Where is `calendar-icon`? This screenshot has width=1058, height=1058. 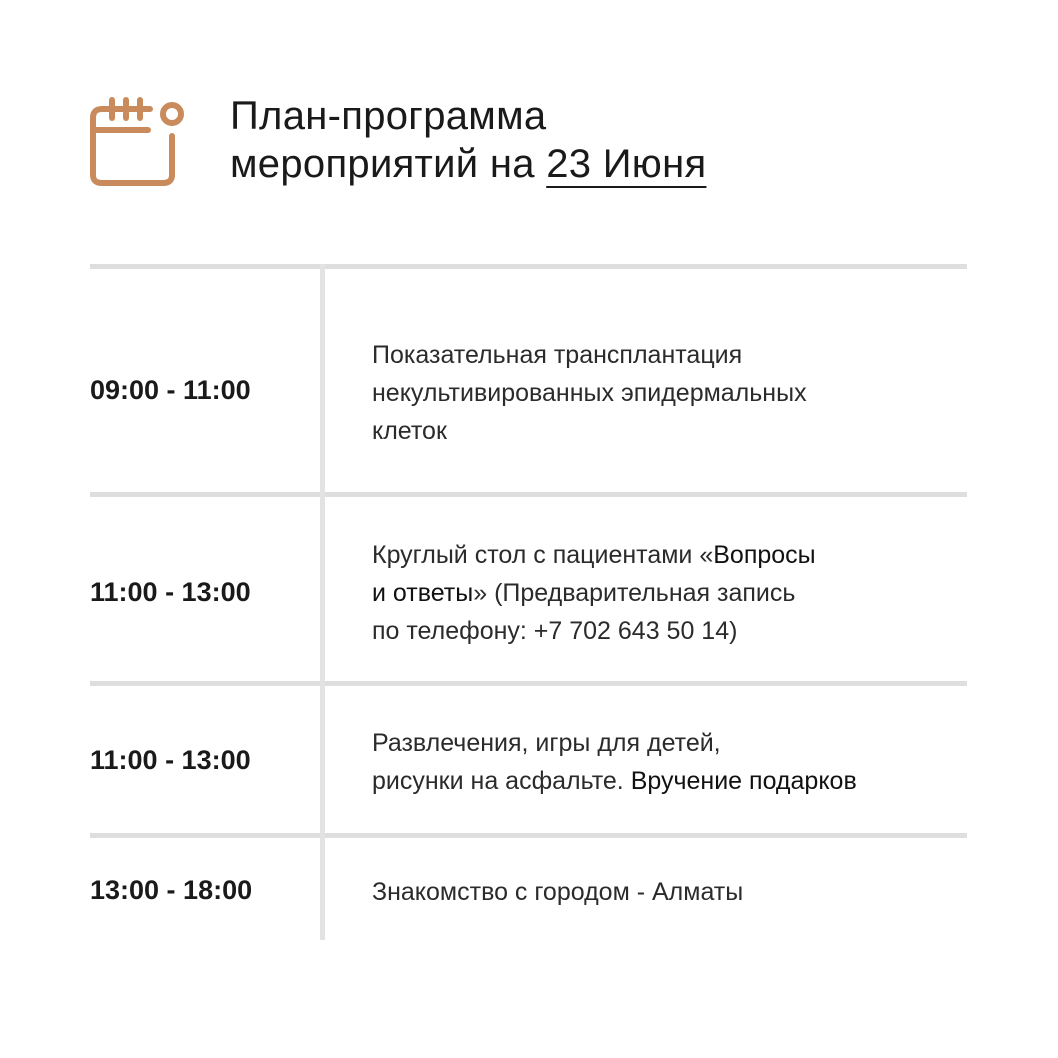
calendar-icon is located at coordinates (137, 141).